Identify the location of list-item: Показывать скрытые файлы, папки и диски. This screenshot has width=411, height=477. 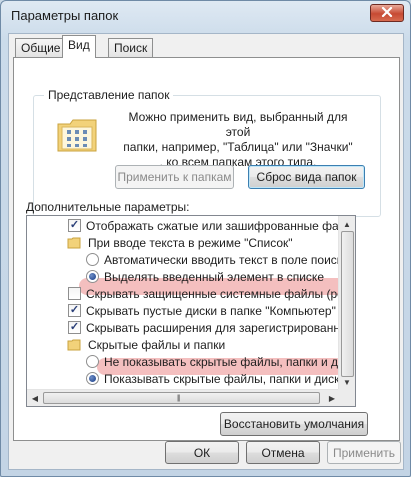
(216, 378).